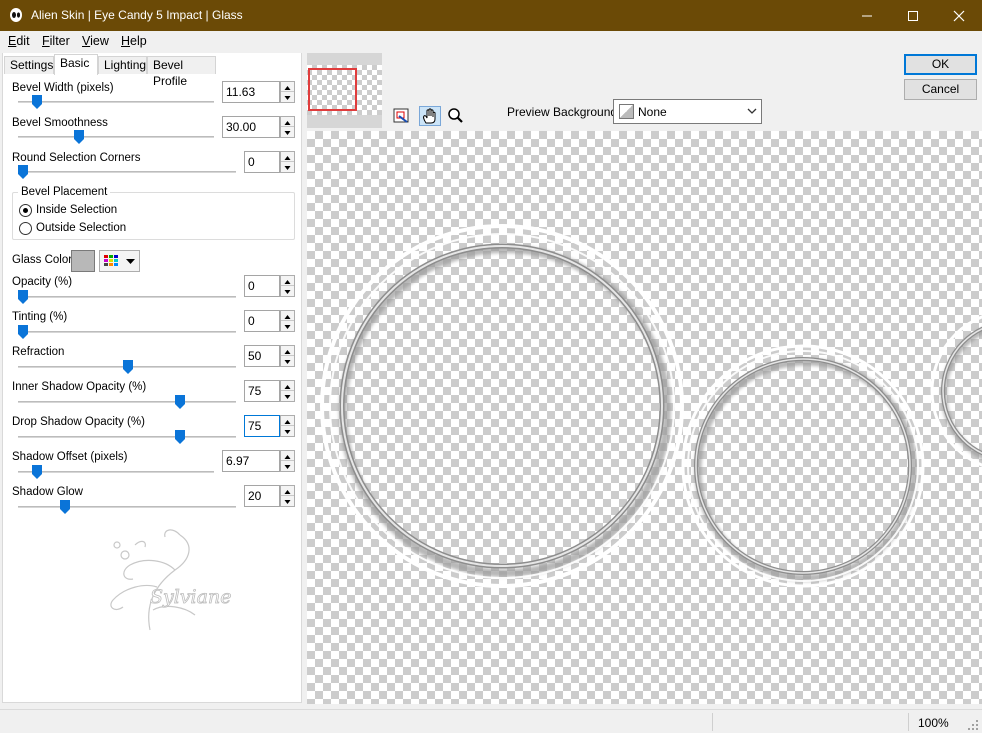  What do you see at coordinates (116, 472) in the screenshot?
I see `shadow-offset-track` at bounding box center [116, 472].